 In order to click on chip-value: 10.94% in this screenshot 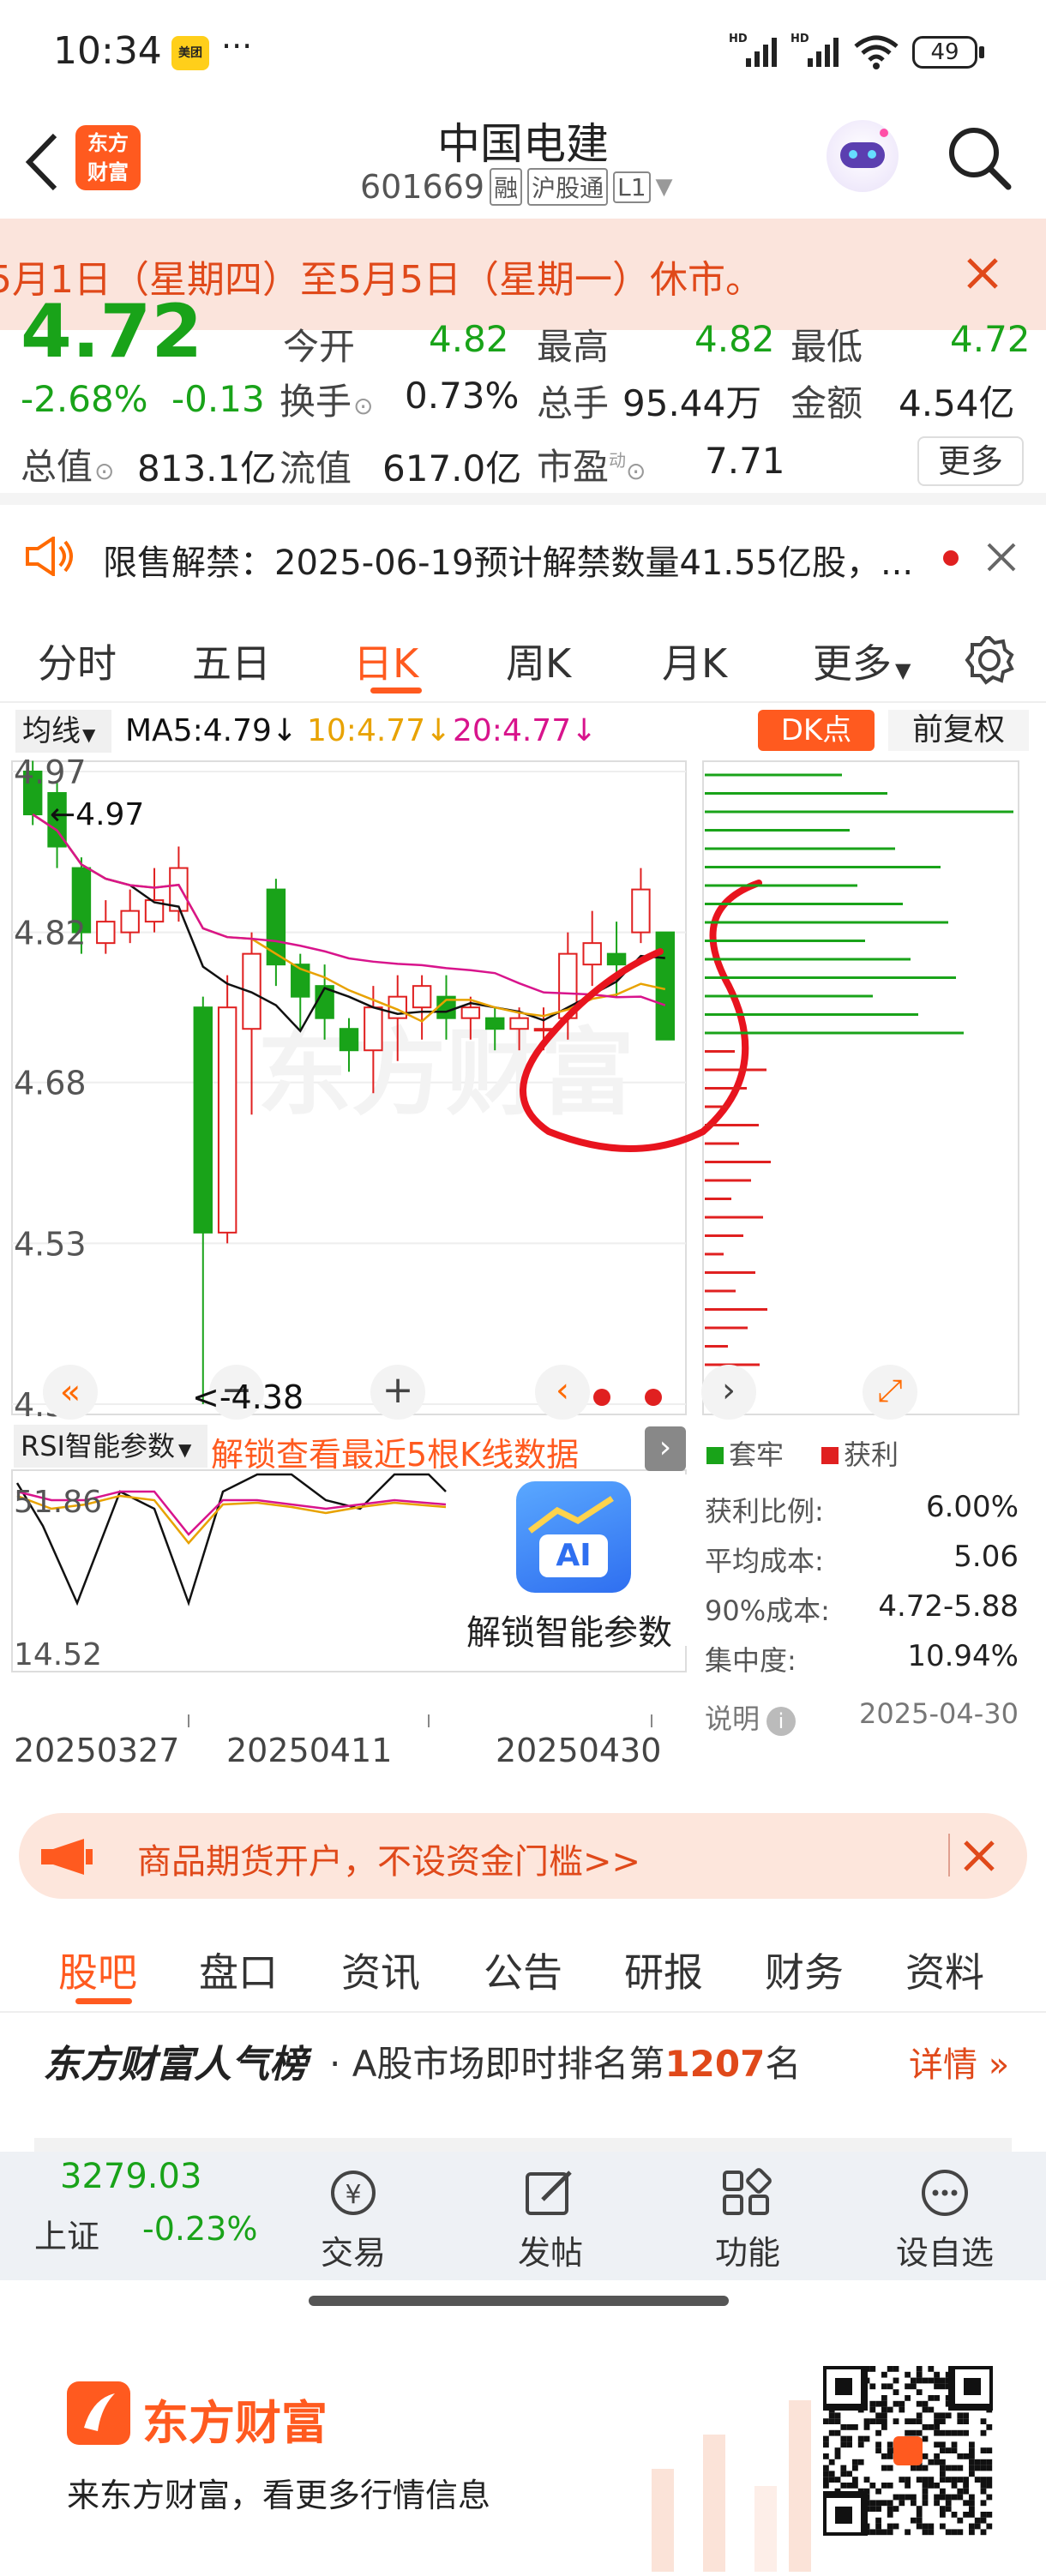, I will do `click(963, 1656)`.